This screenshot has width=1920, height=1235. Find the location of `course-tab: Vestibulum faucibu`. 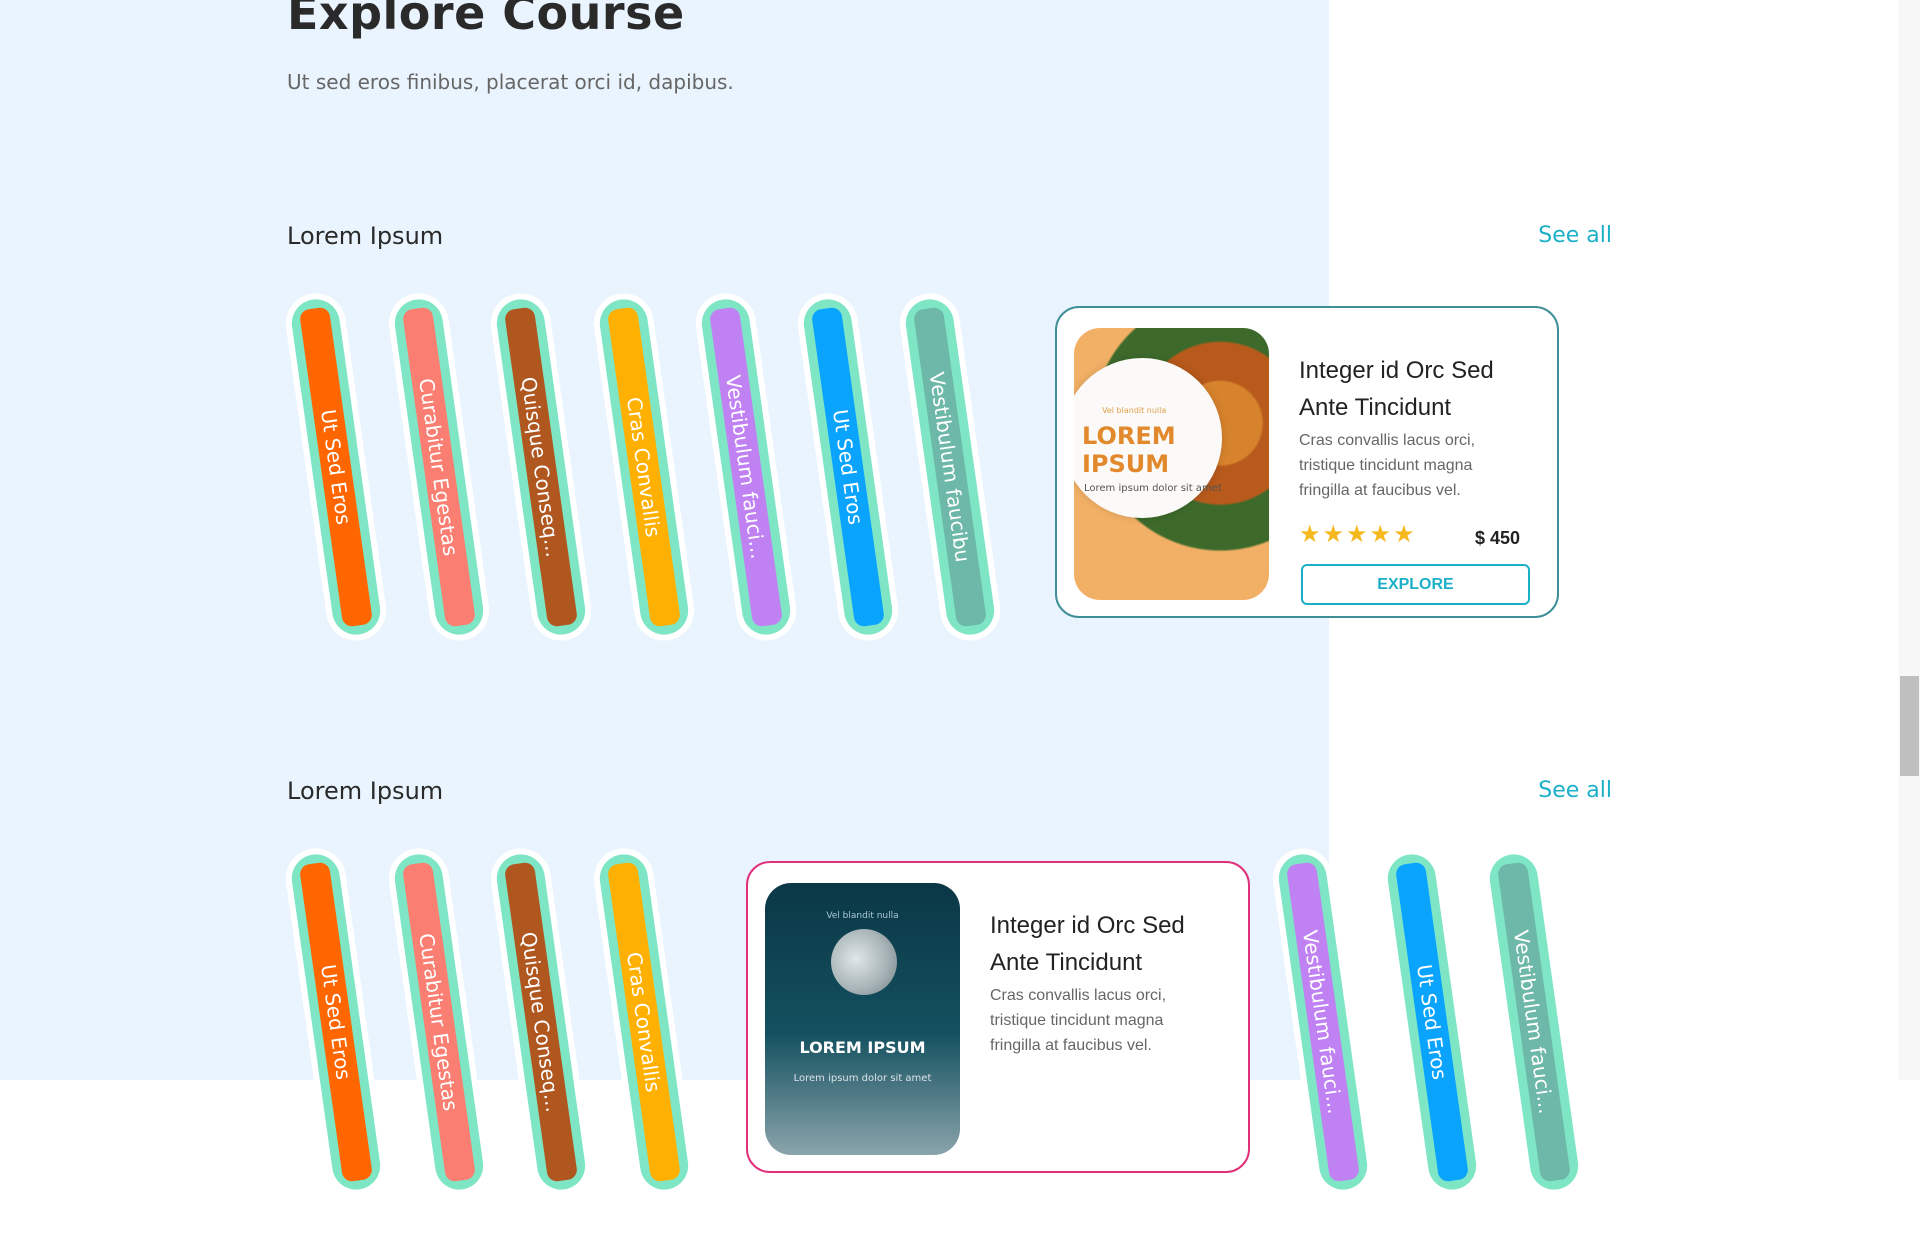

course-tab: Vestibulum faucibu is located at coordinates (950, 467).